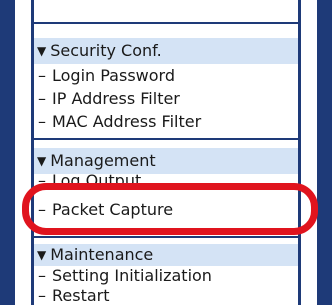 This screenshot has height=306, width=332. What do you see at coordinates (132, 275) in the screenshot?
I see `menu-item-label: Setting Initialization` at bounding box center [132, 275].